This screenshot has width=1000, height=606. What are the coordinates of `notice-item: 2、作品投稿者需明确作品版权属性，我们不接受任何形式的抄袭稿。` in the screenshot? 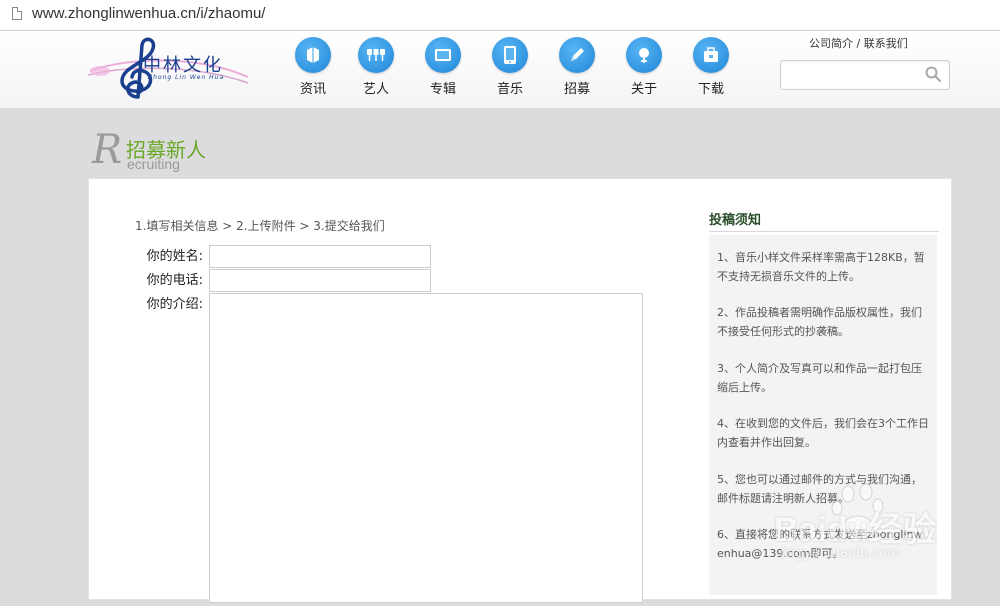 It's located at (819, 322).